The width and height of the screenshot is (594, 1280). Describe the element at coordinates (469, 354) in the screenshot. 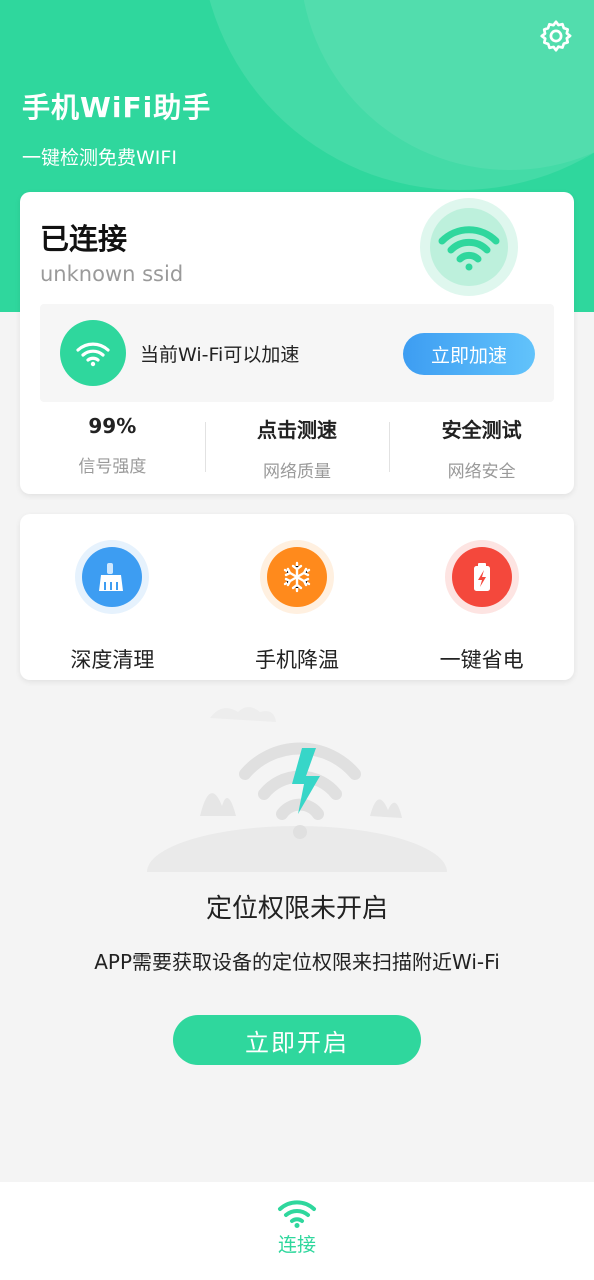

I see `accelerate-button: 立即加速` at that location.